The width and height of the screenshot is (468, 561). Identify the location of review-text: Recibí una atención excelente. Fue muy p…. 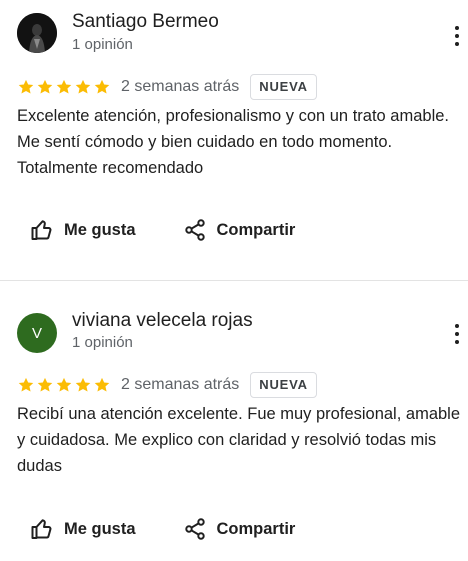
(239, 440).